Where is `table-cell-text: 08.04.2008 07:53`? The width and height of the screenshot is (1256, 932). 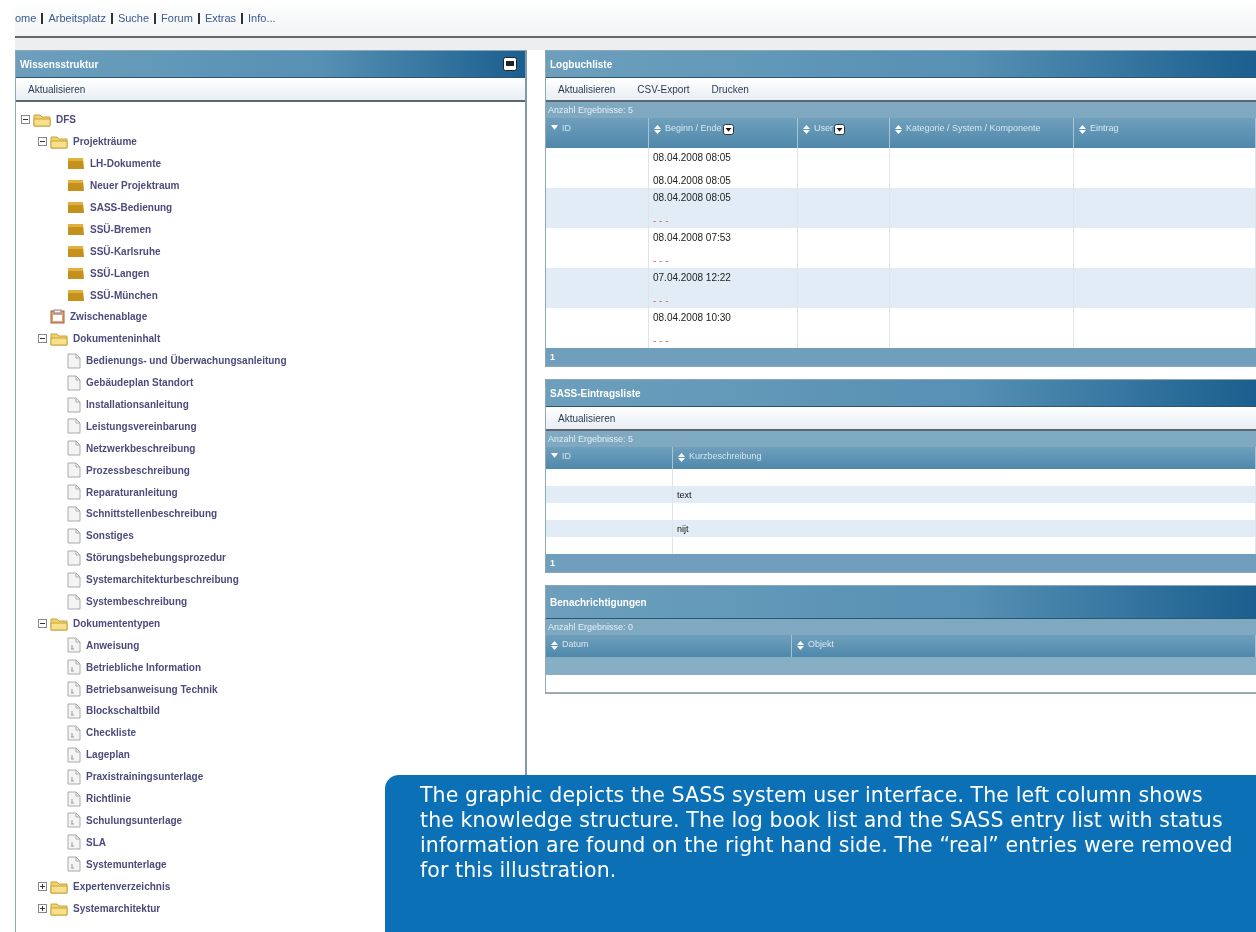
table-cell-text: 08.04.2008 07:53 is located at coordinates (692, 237).